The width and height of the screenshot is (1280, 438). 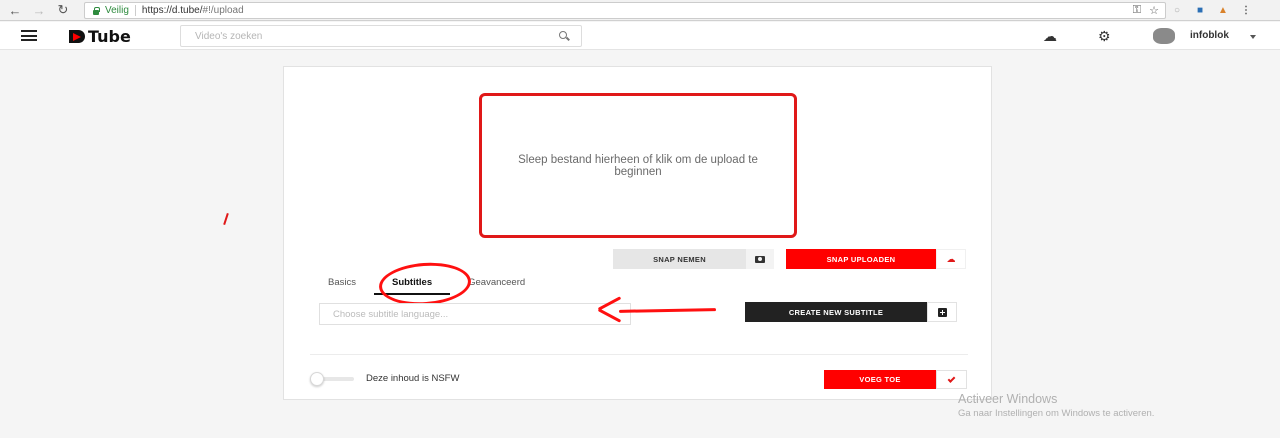 I want to click on check-icon, so click(x=951, y=378).